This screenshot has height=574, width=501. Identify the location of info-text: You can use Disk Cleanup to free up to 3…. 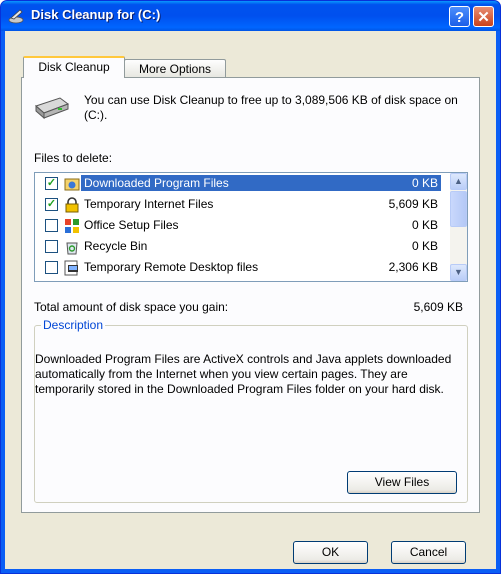
(271, 107).